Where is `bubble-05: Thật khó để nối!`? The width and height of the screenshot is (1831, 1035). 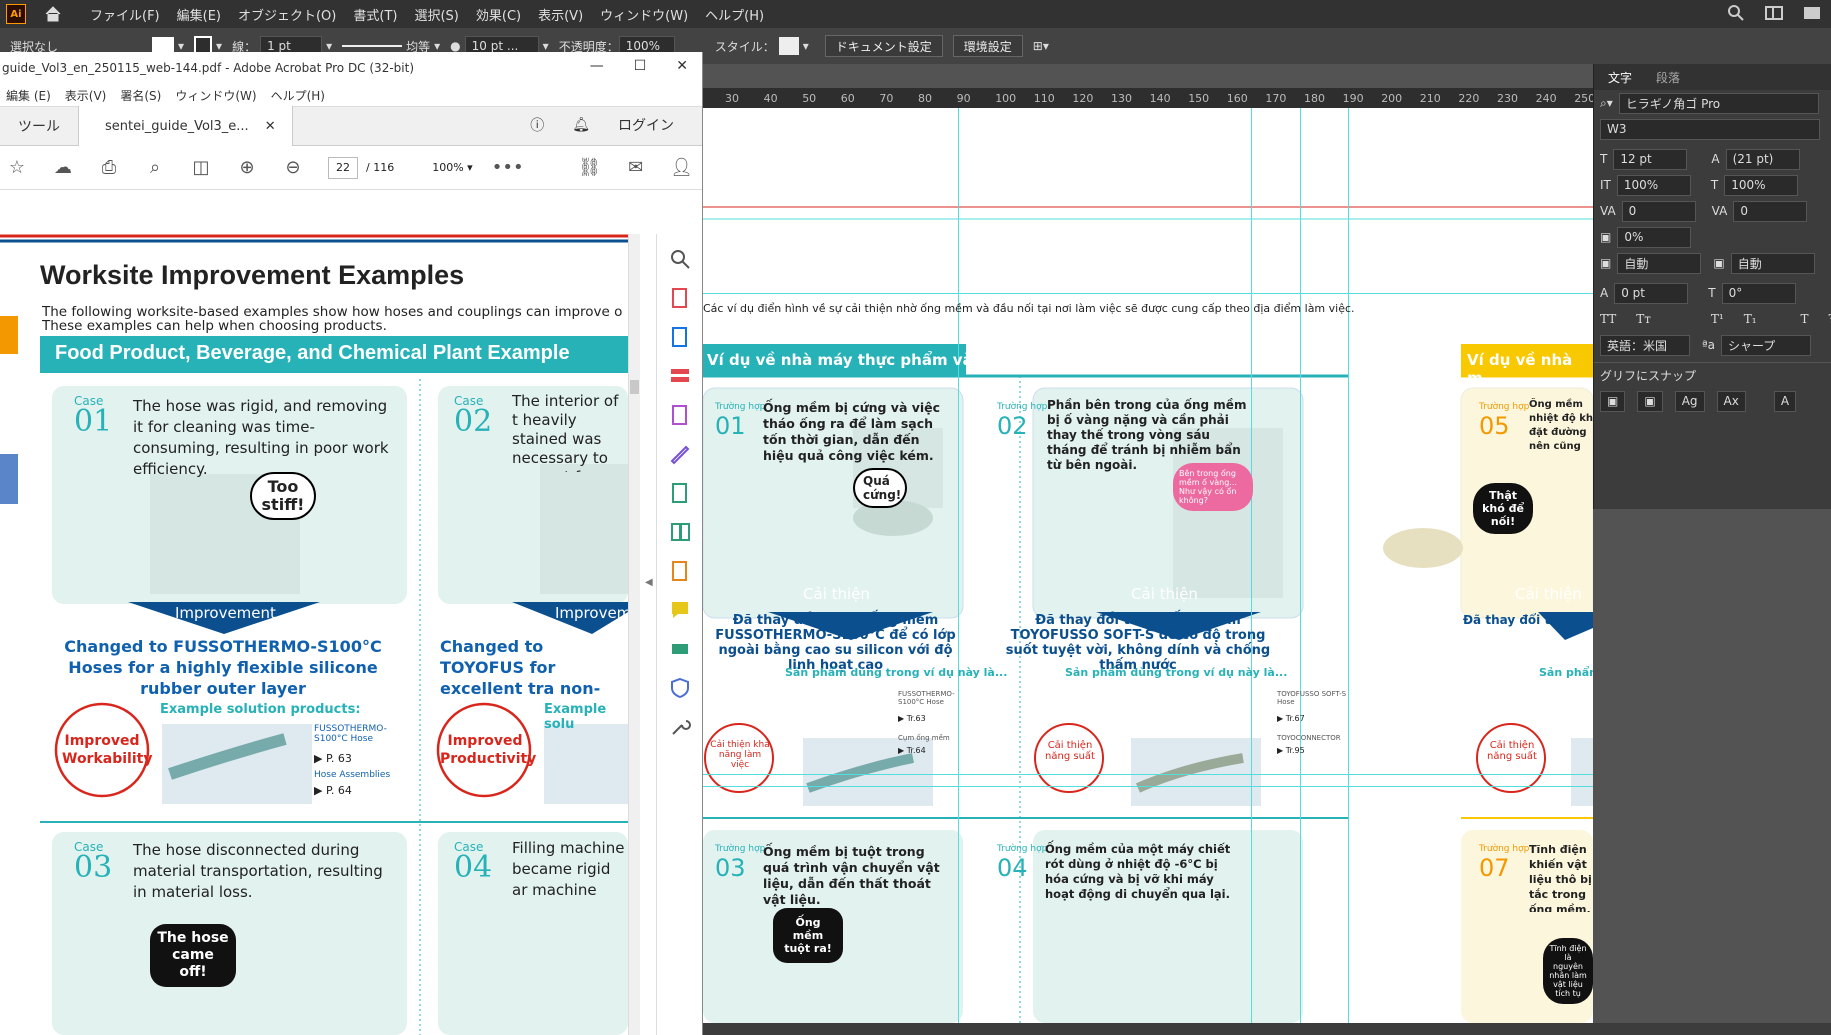 bubble-05: Thật khó để nối! is located at coordinates (1503, 508).